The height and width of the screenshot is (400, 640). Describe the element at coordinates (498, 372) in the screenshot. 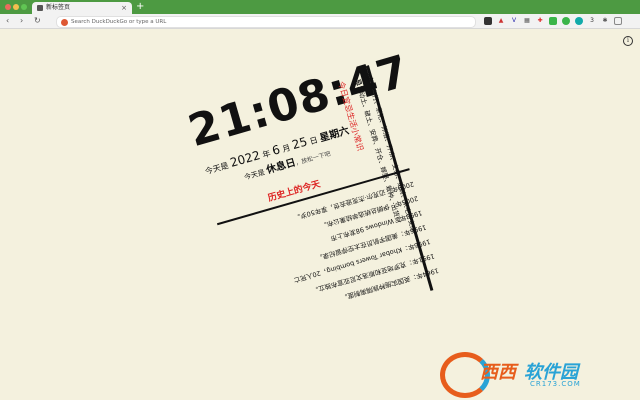

I see `watermark-brand-1: 西西` at that location.